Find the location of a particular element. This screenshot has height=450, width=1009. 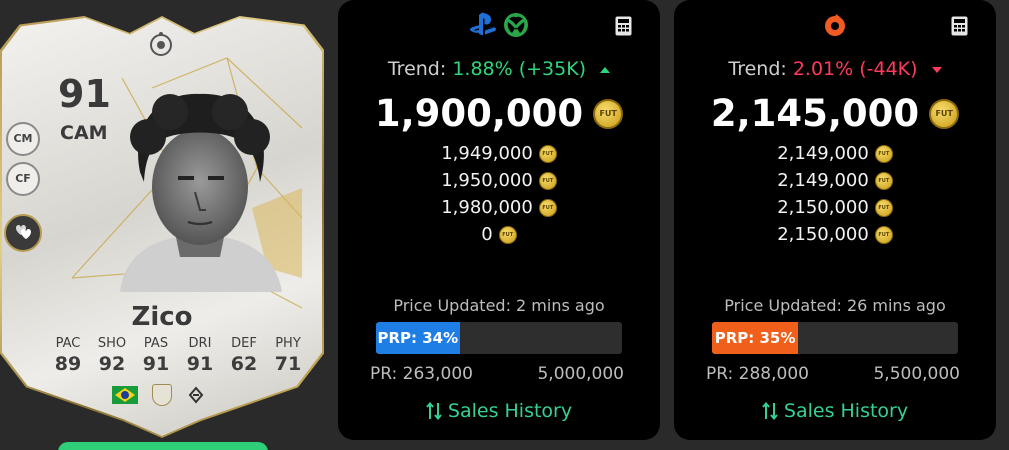

card-badges is located at coordinates (159, 395).